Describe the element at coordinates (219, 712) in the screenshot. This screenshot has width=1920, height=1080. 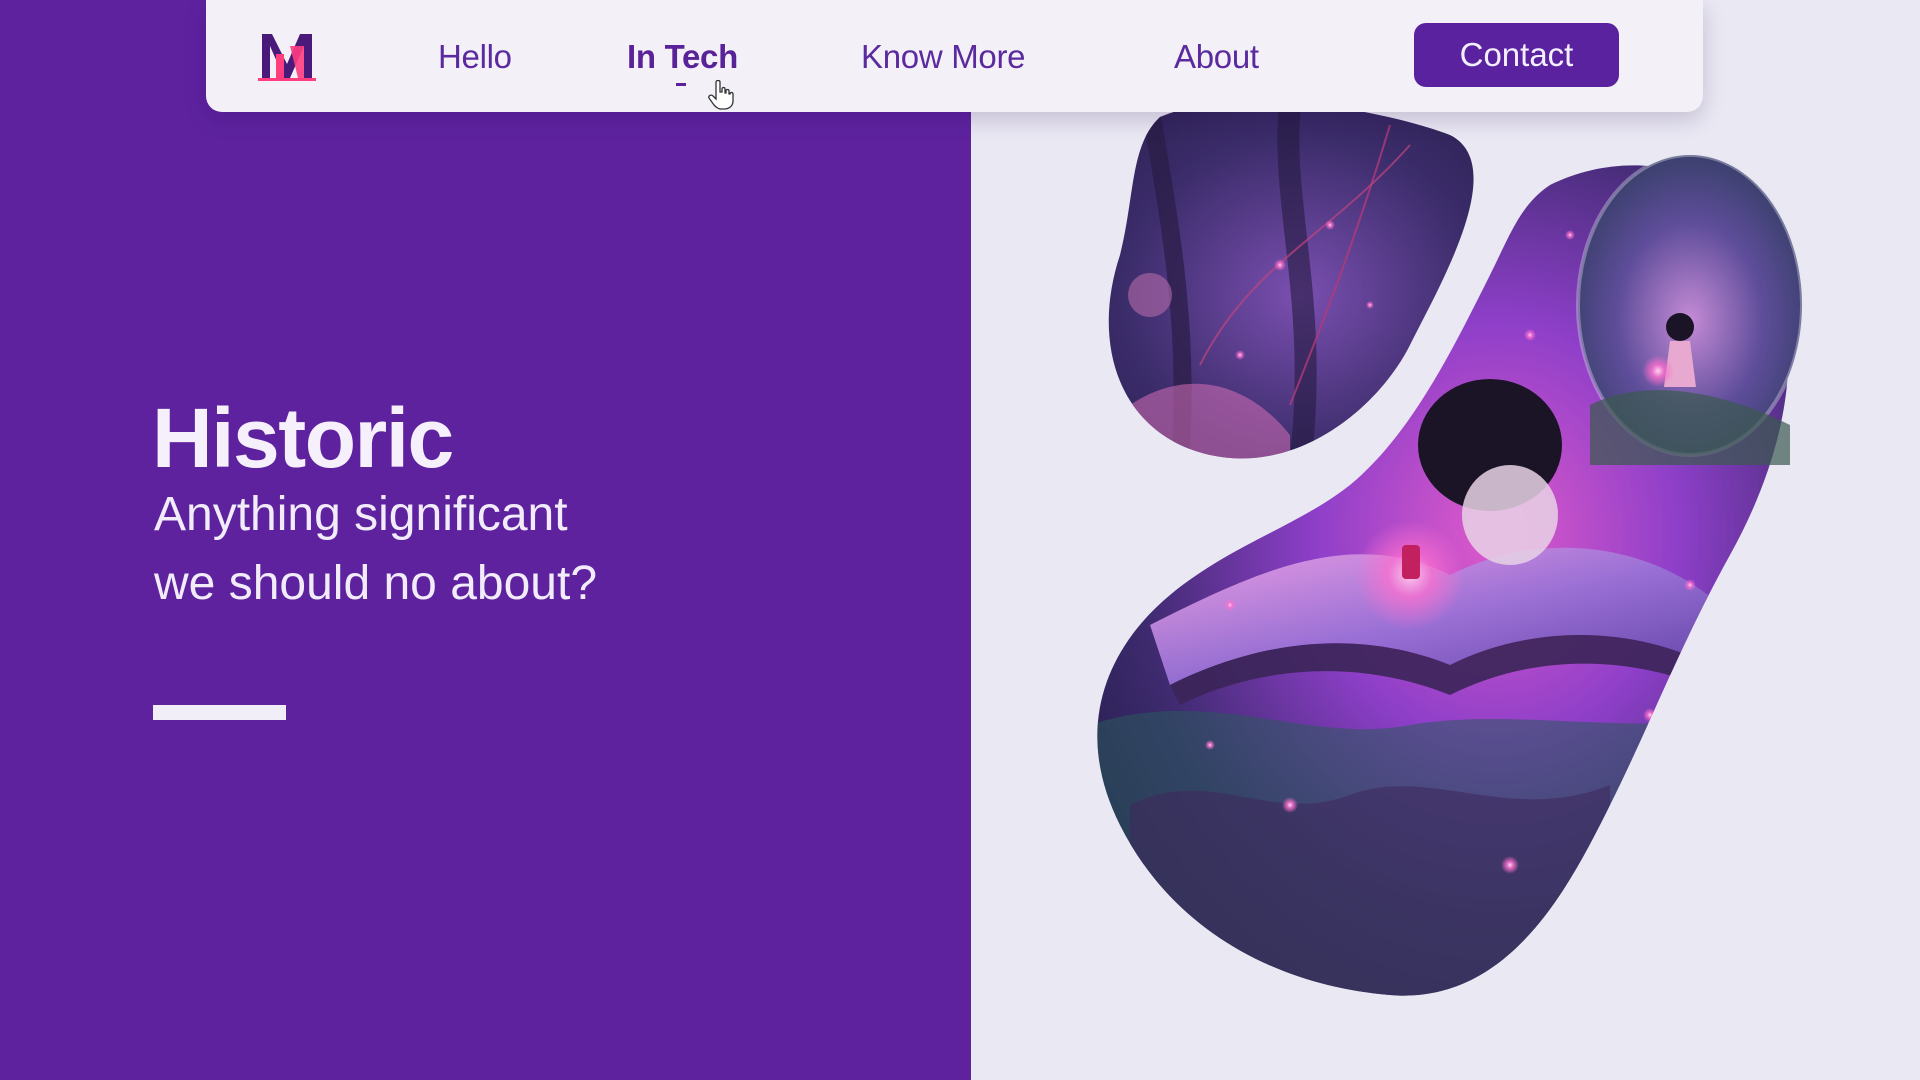
I see `hero-divider` at that location.